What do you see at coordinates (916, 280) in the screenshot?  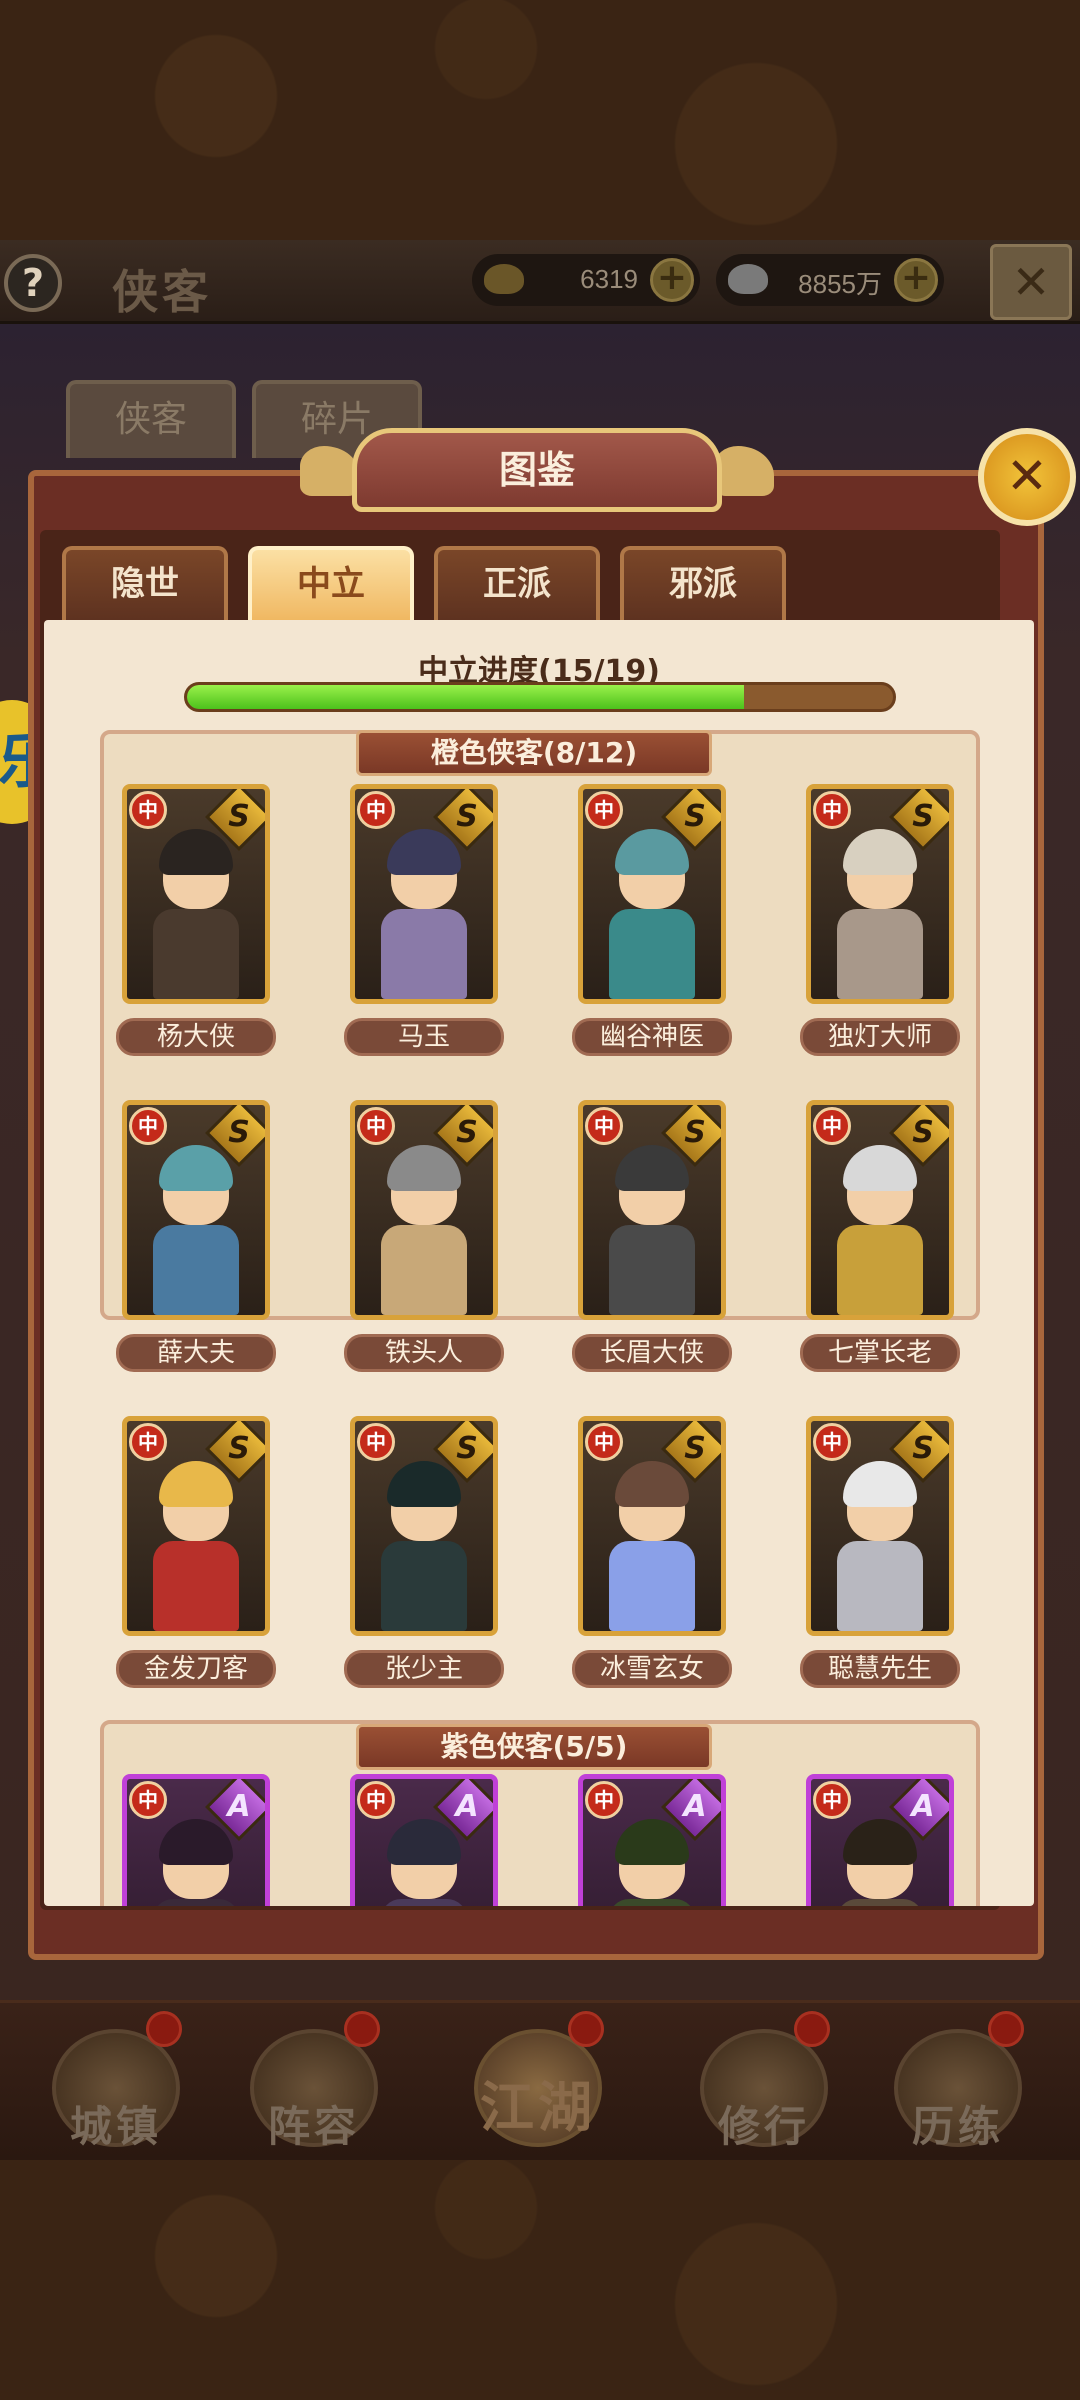 I see `add-silver-button: +` at bounding box center [916, 280].